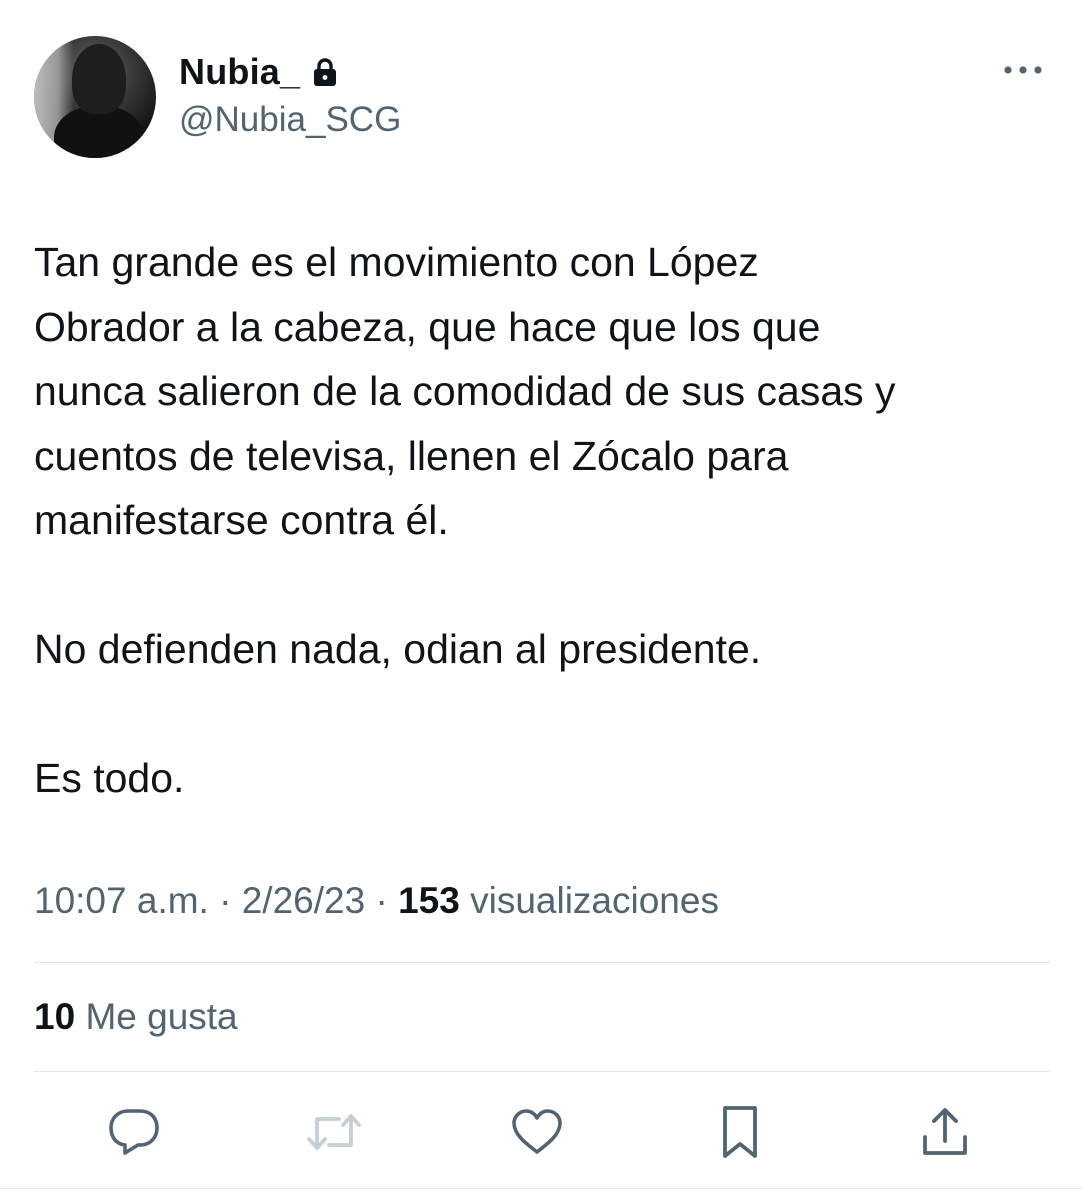 This screenshot has width=1082, height=1200. What do you see at coordinates (303, 900) in the screenshot?
I see `tweet-date: 2/26/23` at bounding box center [303, 900].